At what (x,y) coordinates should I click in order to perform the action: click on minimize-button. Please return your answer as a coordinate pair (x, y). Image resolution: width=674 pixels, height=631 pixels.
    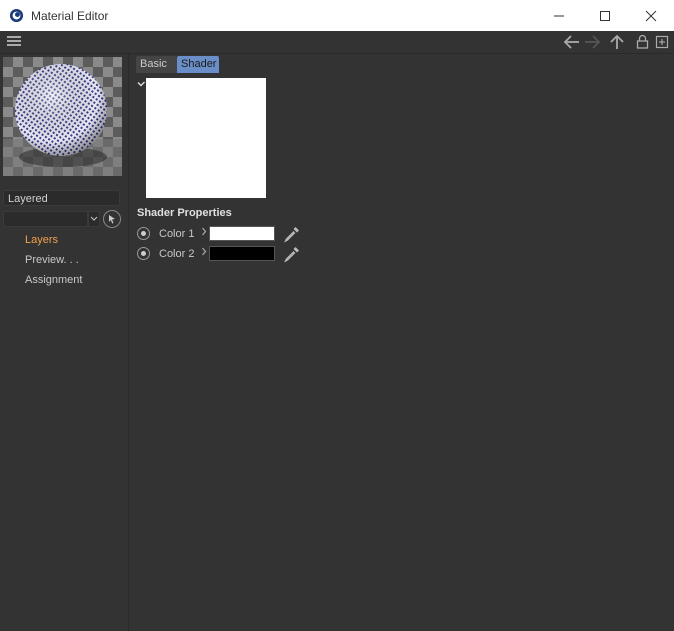
    Looking at the image, I should click on (559, 15).